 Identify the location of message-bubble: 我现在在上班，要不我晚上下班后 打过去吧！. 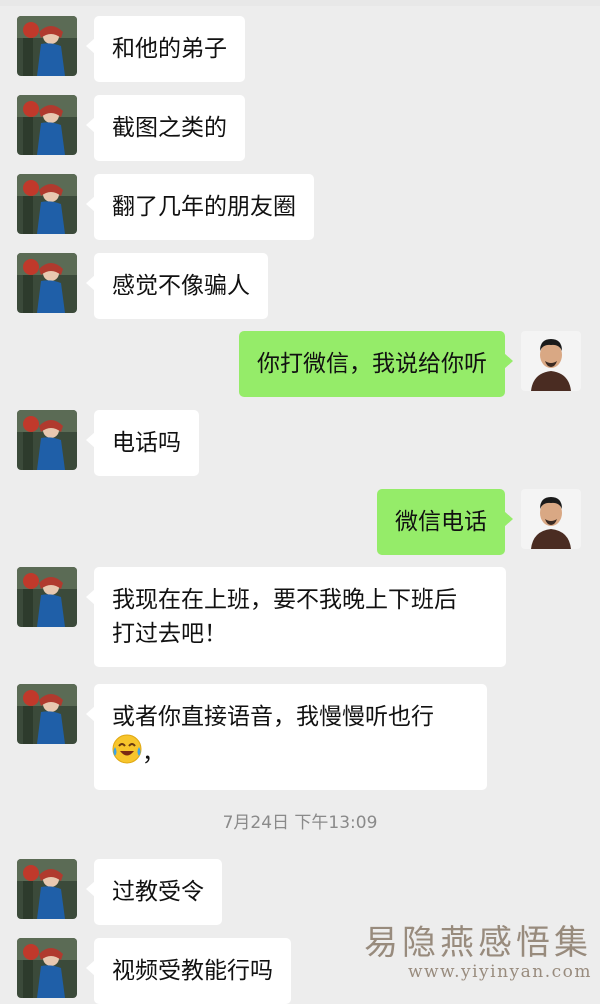
(296, 617).